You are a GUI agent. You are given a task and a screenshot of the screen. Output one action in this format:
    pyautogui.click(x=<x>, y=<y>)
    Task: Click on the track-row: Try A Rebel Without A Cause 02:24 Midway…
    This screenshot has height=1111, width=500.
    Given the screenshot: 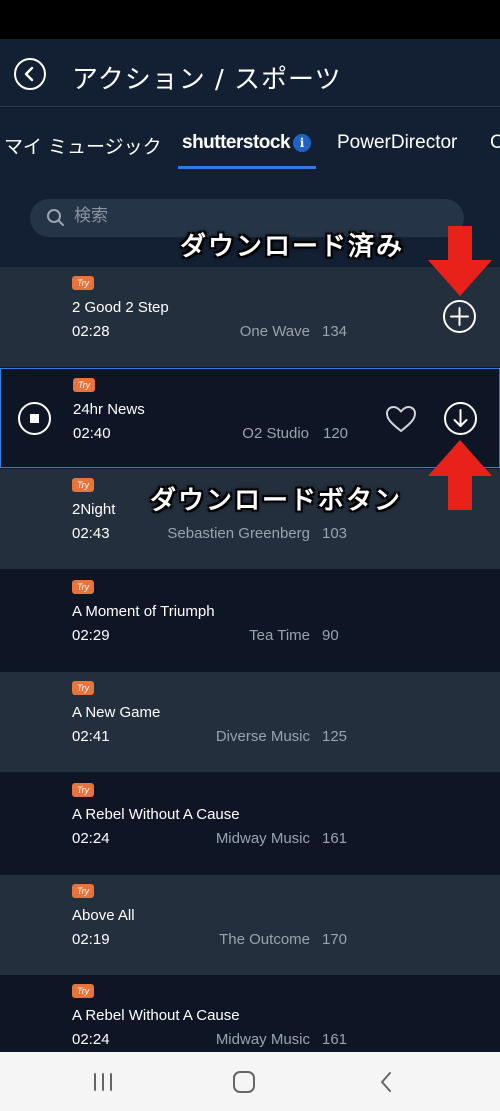 What is the action you would take?
    pyautogui.click(x=250, y=824)
    